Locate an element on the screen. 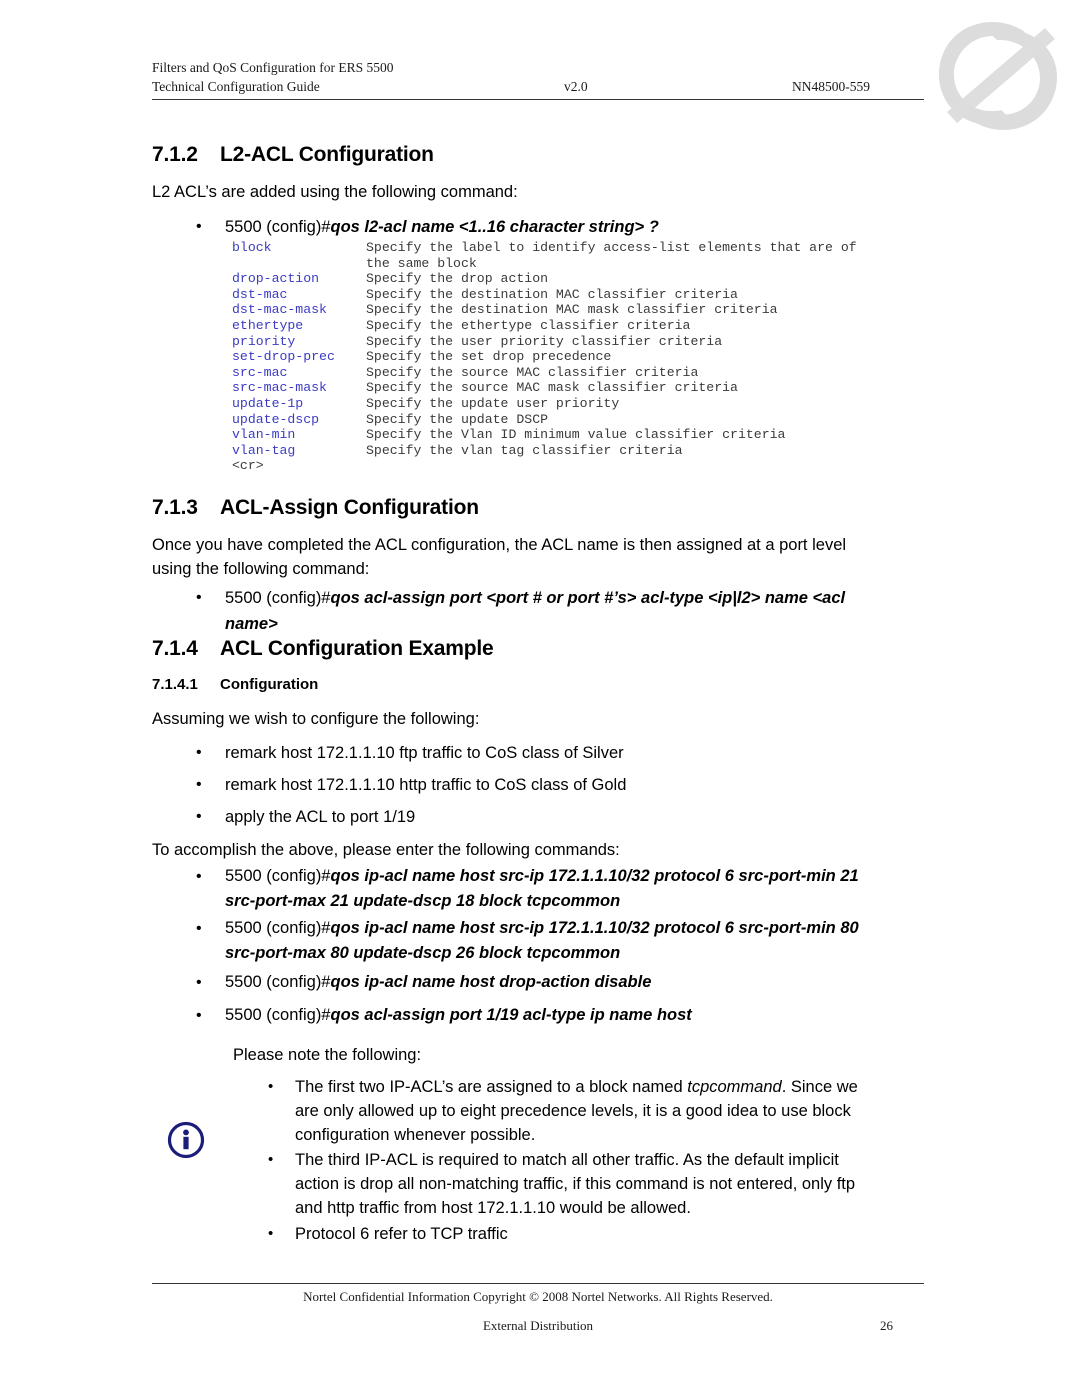  cli-description: Specify the update user priority is located at coordinates (493, 403).